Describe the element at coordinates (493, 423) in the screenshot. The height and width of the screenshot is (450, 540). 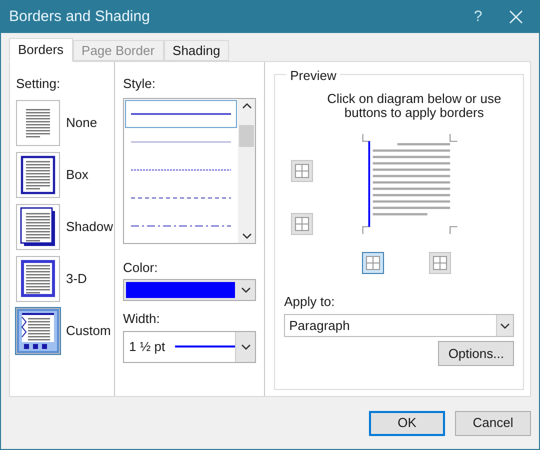
I see `cancel-button: Cancel` at that location.